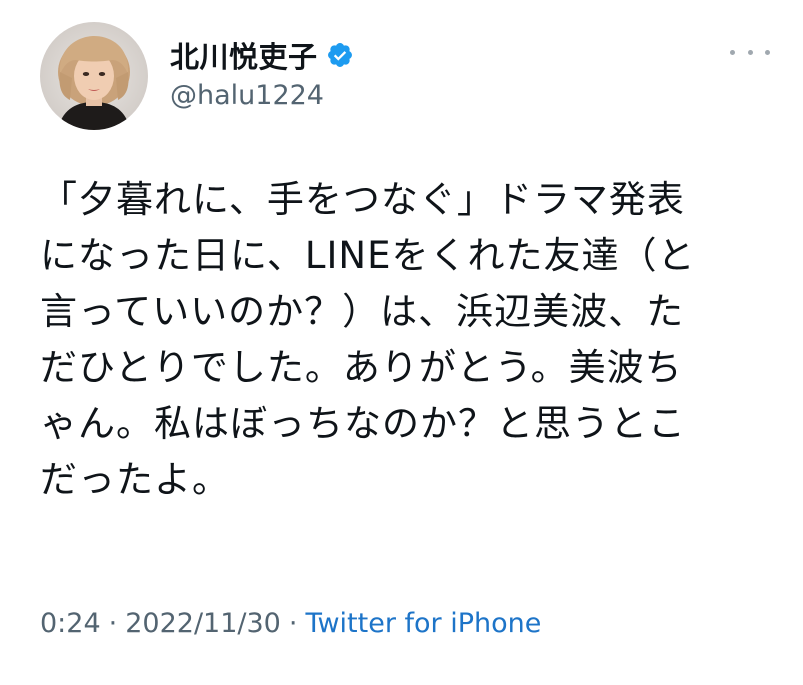  What do you see at coordinates (203, 623) in the screenshot?
I see `tweet-date: 2022/11/30` at bounding box center [203, 623].